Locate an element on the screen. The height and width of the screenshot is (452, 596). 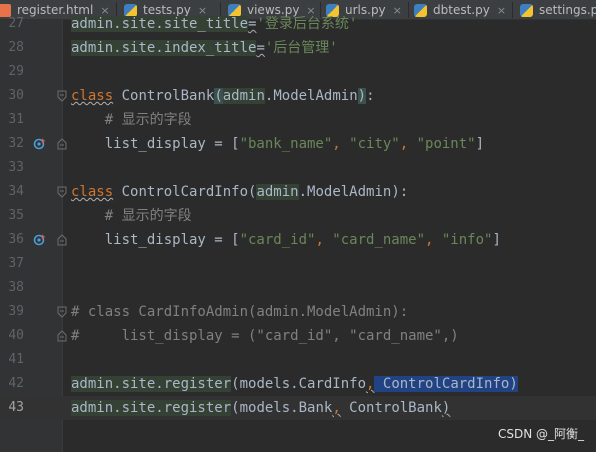
line-number: 40 is located at coordinates (16, 335).